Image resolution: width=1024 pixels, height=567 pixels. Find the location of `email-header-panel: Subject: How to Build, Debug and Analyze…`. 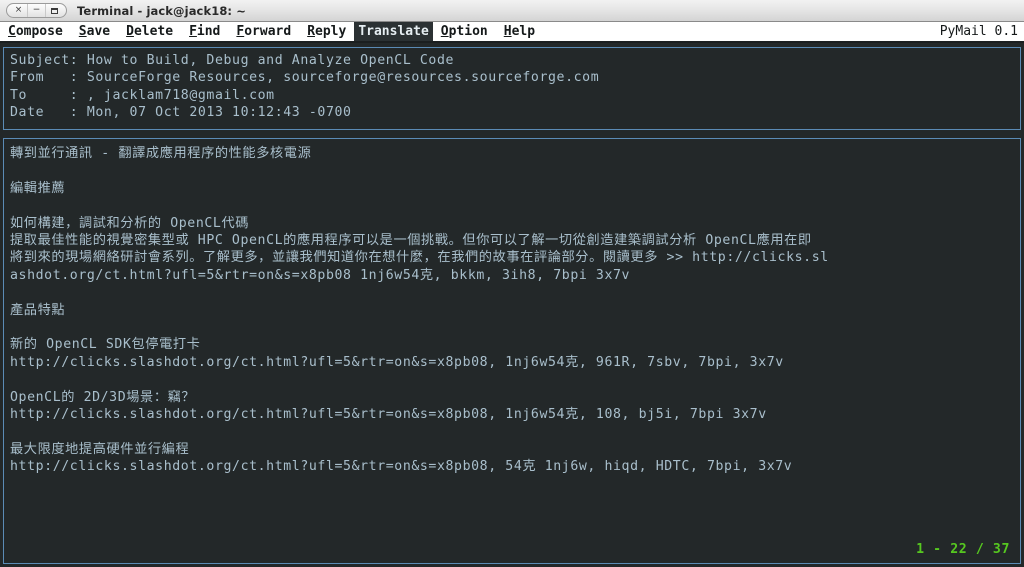

email-header-panel: Subject: How to Build, Debug and Analyze… is located at coordinates (512, 88).